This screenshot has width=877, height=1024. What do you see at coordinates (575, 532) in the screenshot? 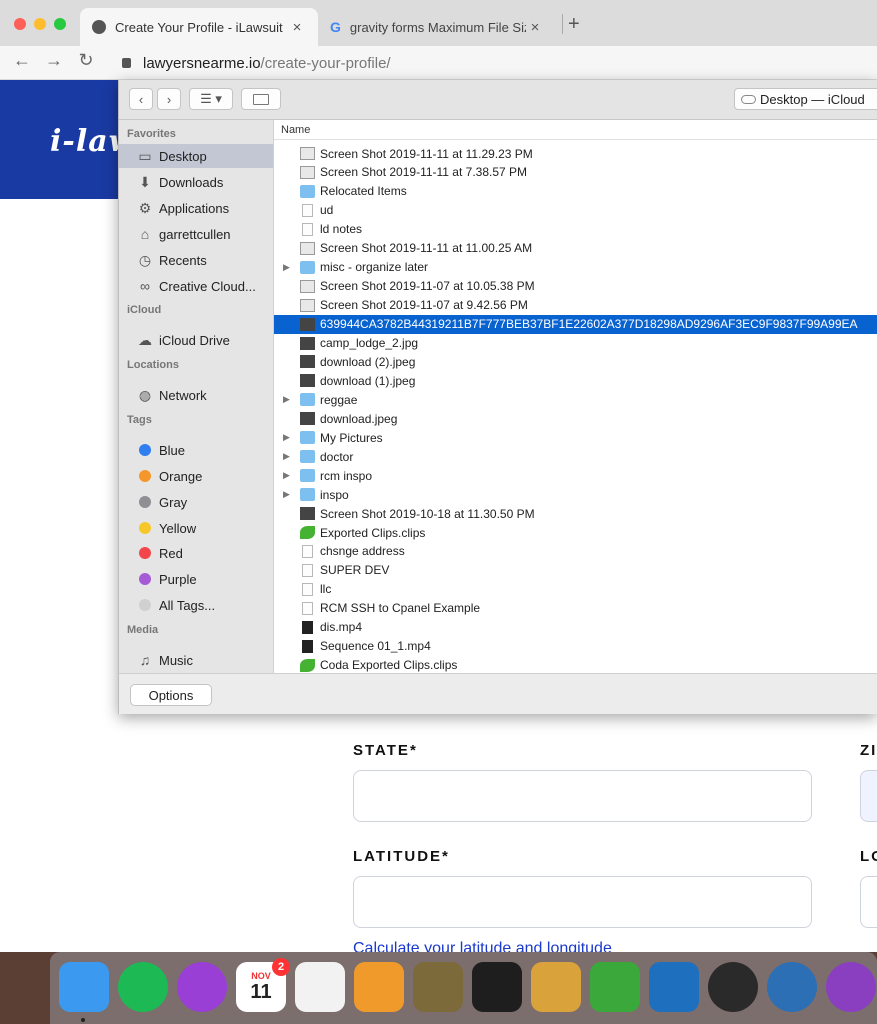
I see `file-row: Exported Clips.clips` at bounding box center [575, 532].